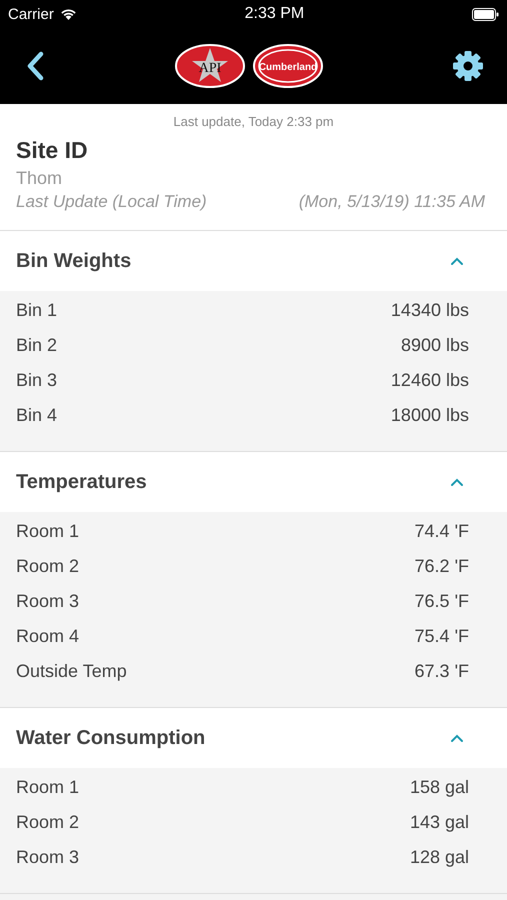  What do you see at coordinates (439, 822) in the screenshot?
I see `row-value: 143 gal` at bounding box center [439, 822].